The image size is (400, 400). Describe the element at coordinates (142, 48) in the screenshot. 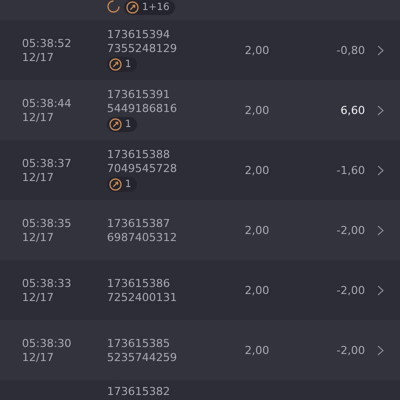

I see `id-text: 7355248129` at that location.